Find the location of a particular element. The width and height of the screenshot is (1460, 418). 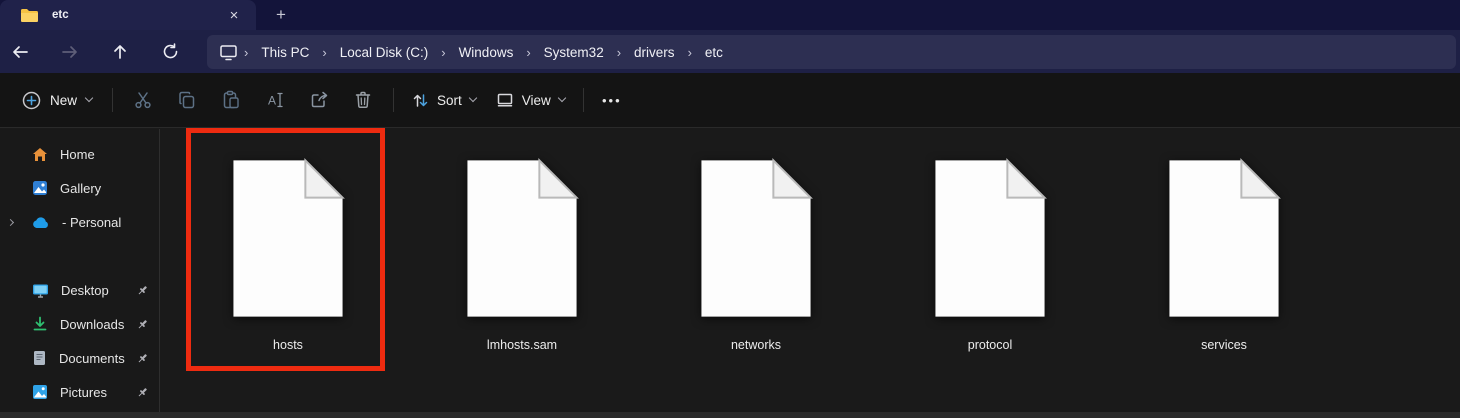

sidebar-item-label: Gallery is located at coordinates (81, 188).